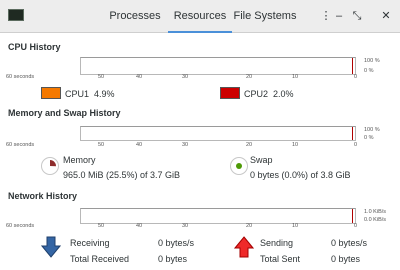 The height and width of the screenshot is (270, 400). Describe the element at coordinates (326, 16) in the screenshot. I see `menu-icon: ⋮` at that location.